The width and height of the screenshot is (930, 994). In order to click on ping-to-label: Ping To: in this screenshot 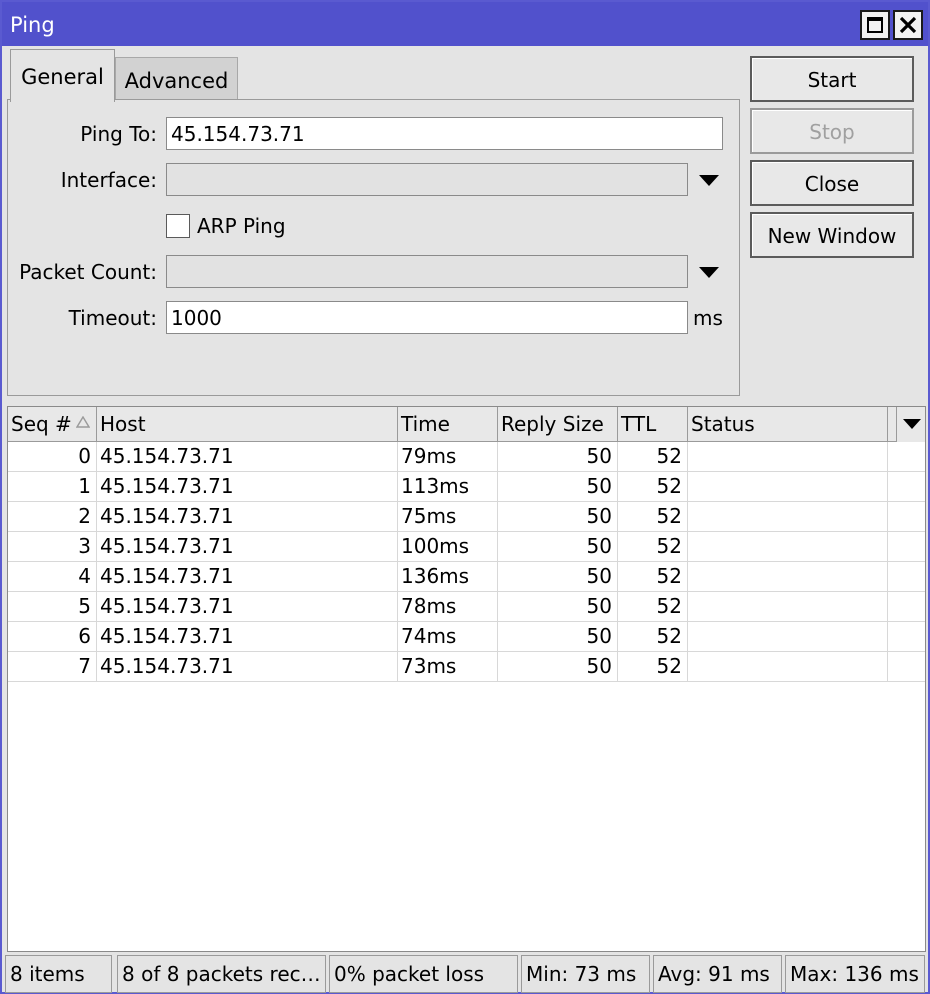, I will do `click(118, 134)`.